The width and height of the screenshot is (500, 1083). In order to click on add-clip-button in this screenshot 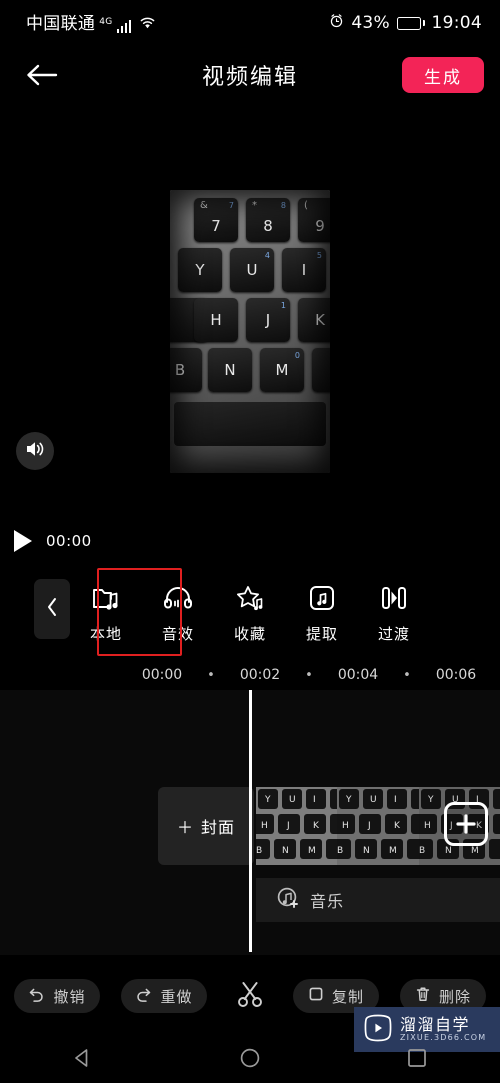, I will do `click(466, 824)`.